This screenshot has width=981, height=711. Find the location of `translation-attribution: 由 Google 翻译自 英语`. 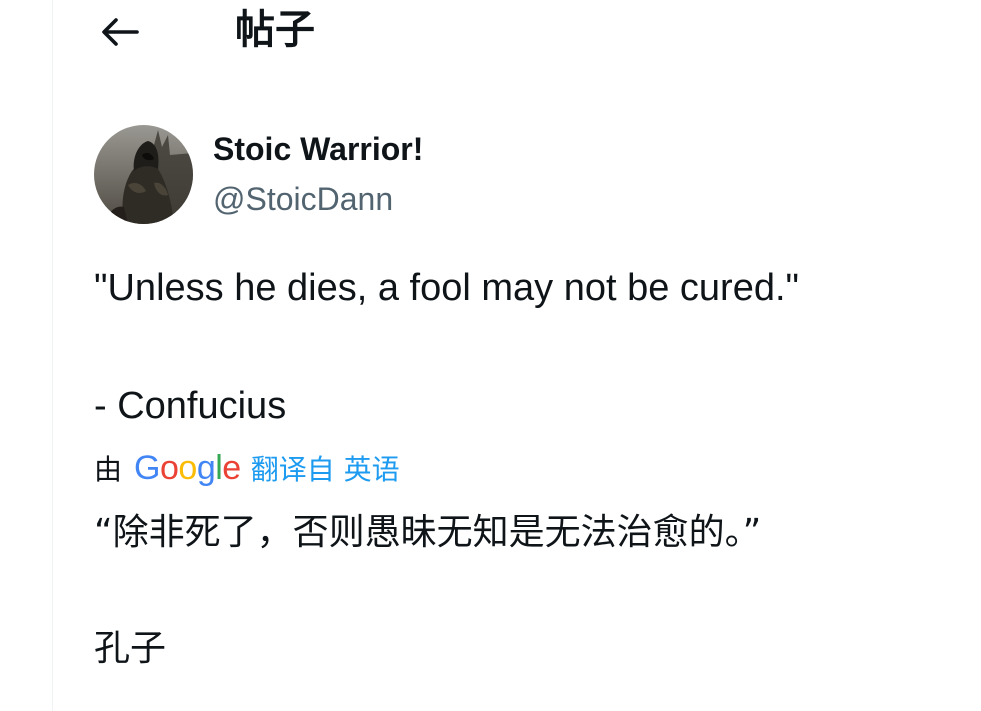

translation-attribution: 由 Google 翻译自 英语 is located at coordinates (247, 468).